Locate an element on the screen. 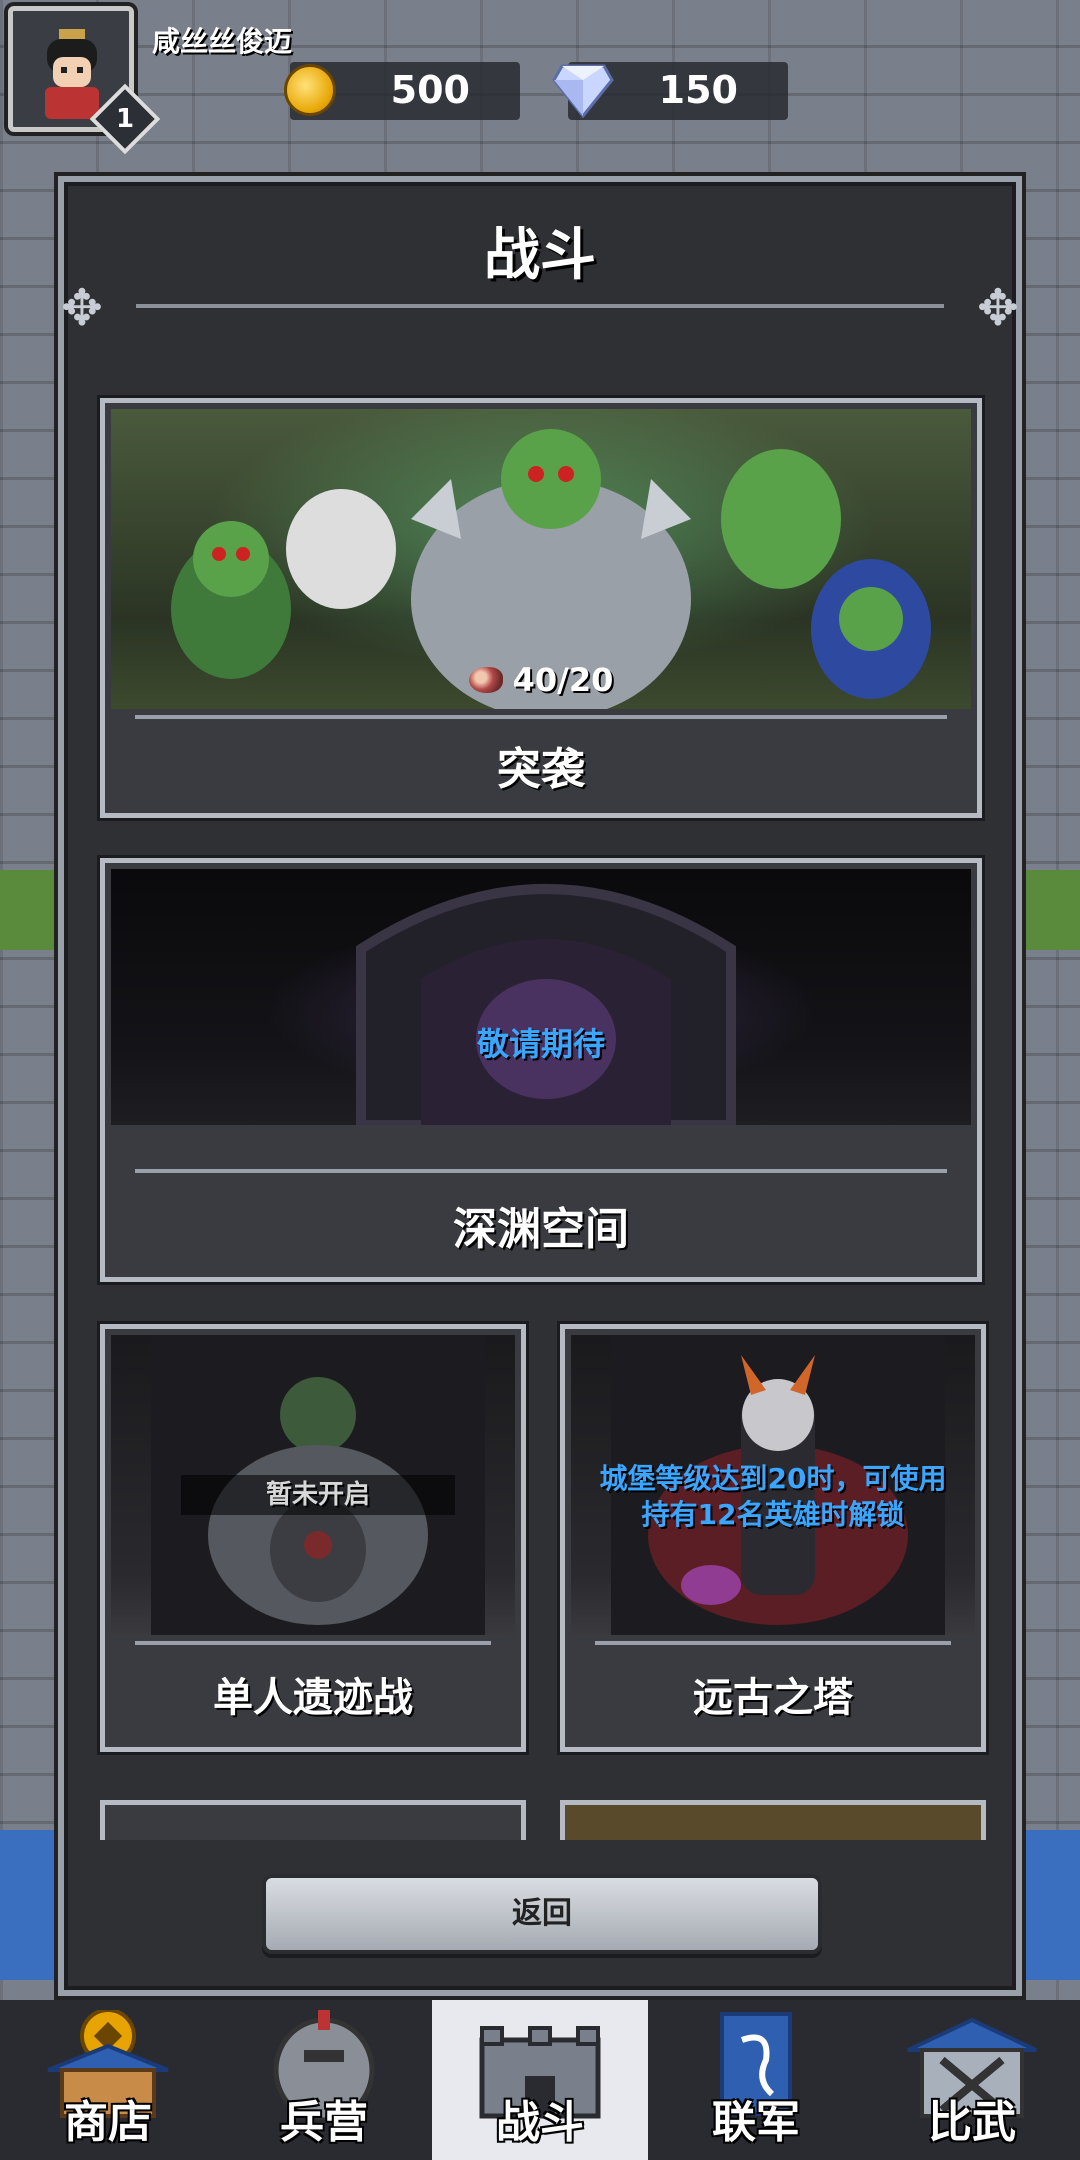 This screenshot has height=2160, width=1080. nav-tab-arena: 比武 is located at coordinates (972, 2080).